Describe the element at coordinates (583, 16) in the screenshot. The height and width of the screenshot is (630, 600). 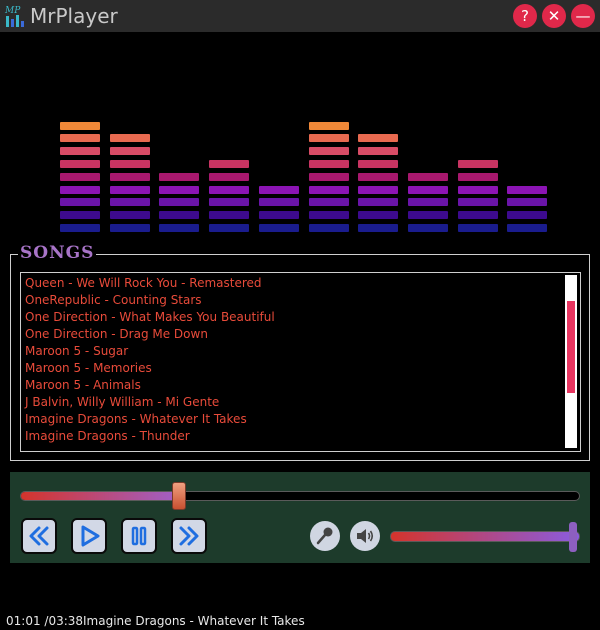
I see `minimize-button: —` at that location.